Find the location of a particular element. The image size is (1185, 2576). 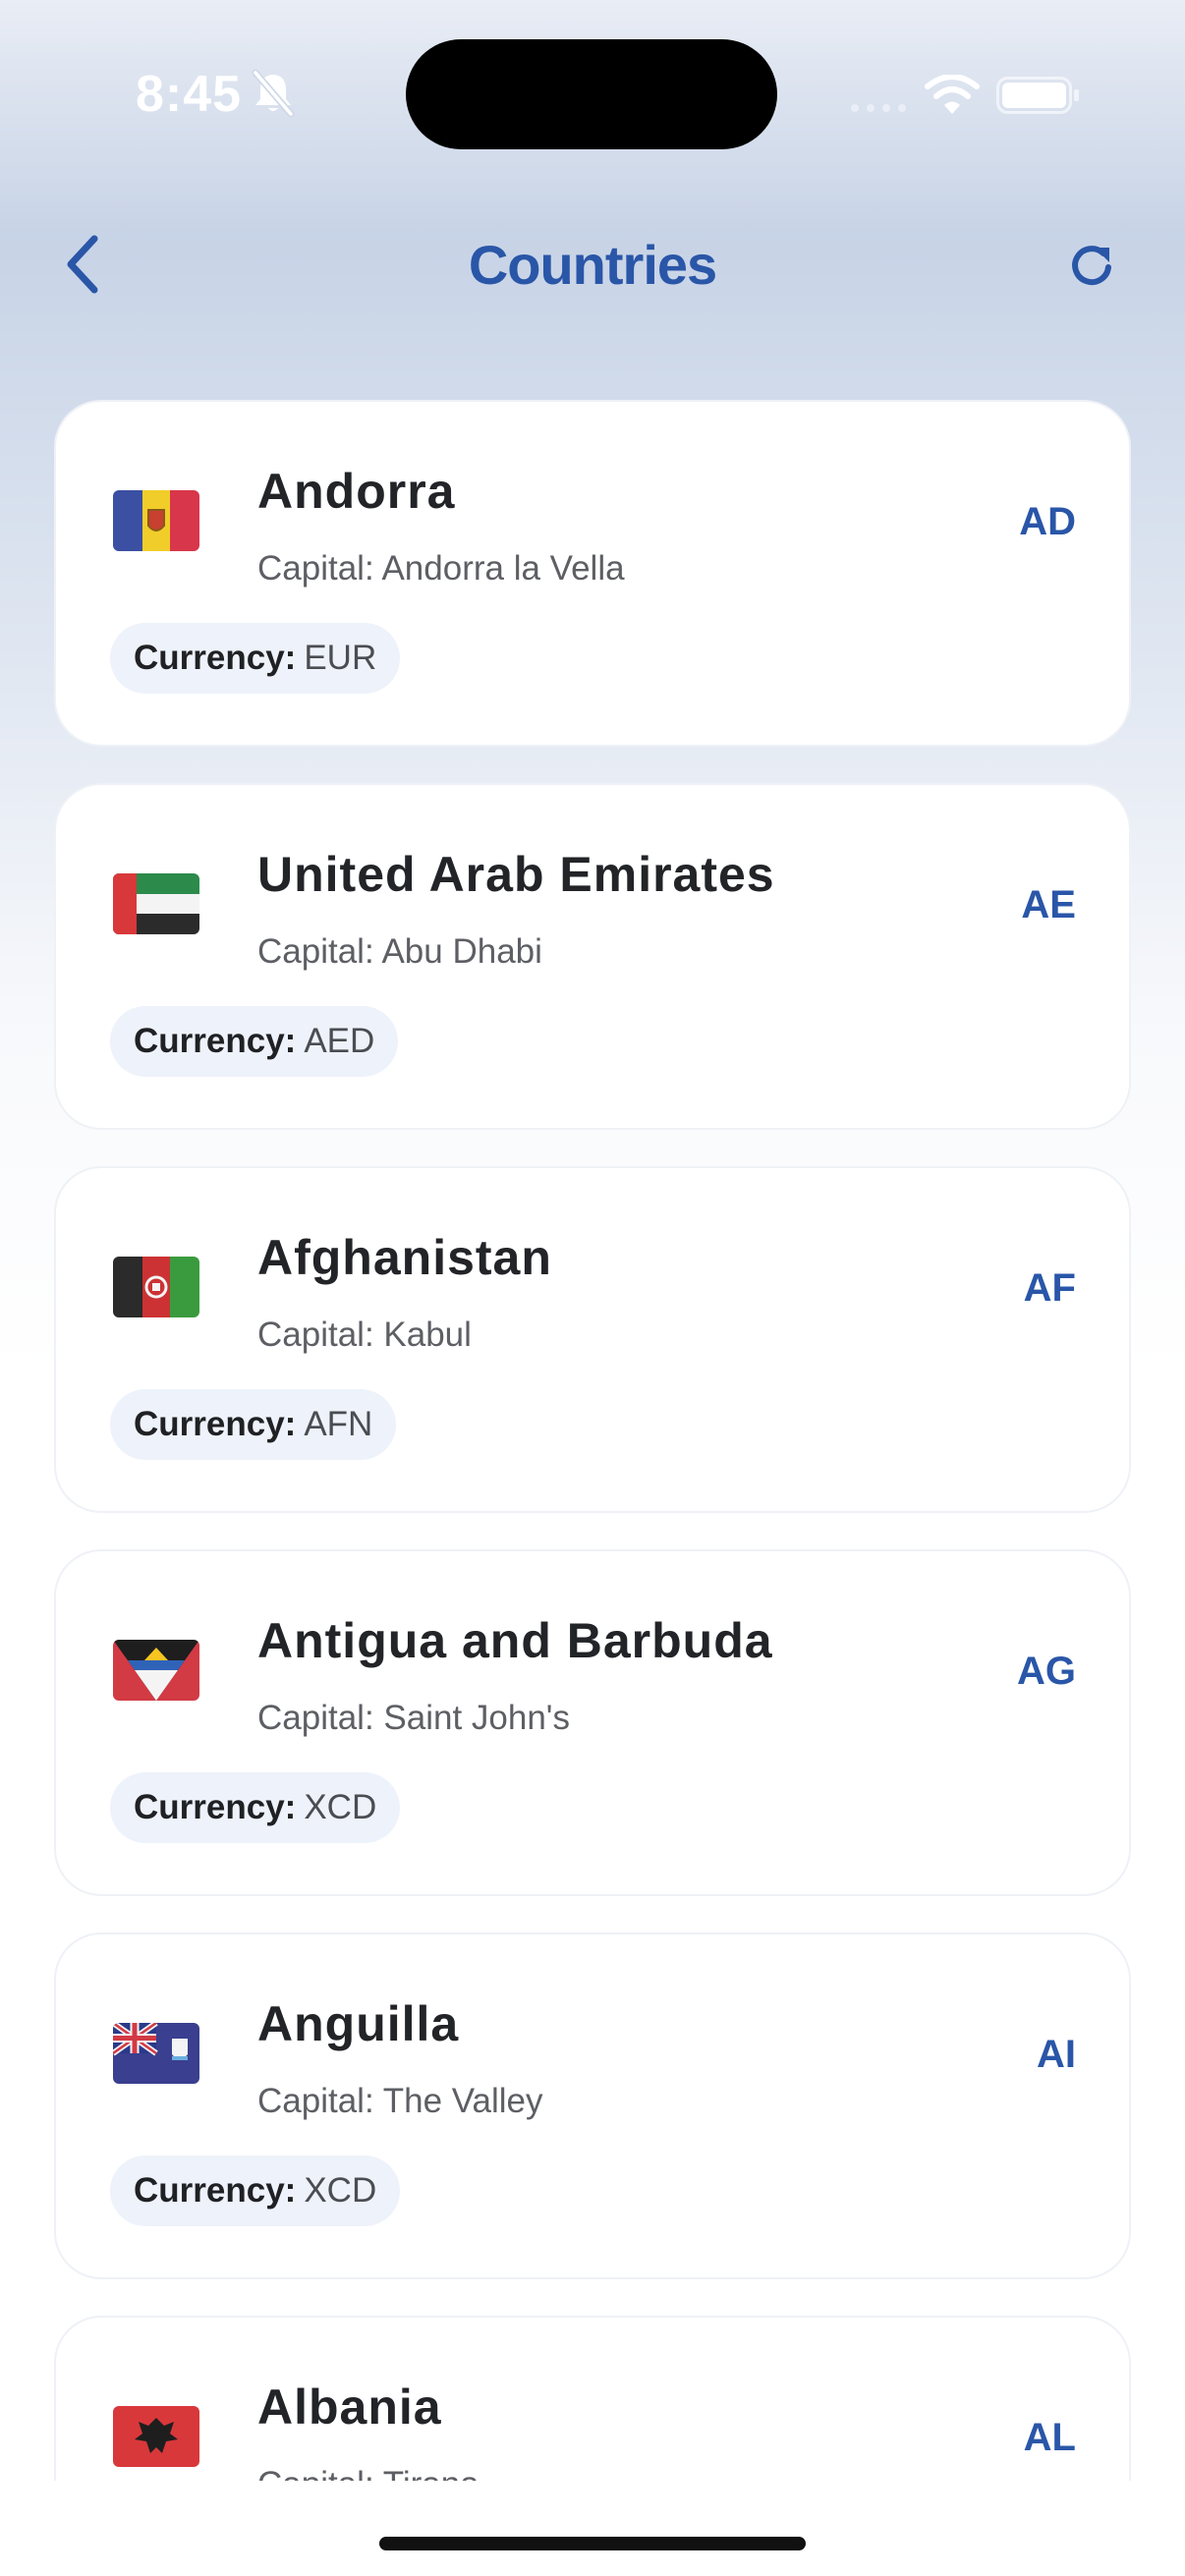

dynamic-island is located at coordinates (592, 94).